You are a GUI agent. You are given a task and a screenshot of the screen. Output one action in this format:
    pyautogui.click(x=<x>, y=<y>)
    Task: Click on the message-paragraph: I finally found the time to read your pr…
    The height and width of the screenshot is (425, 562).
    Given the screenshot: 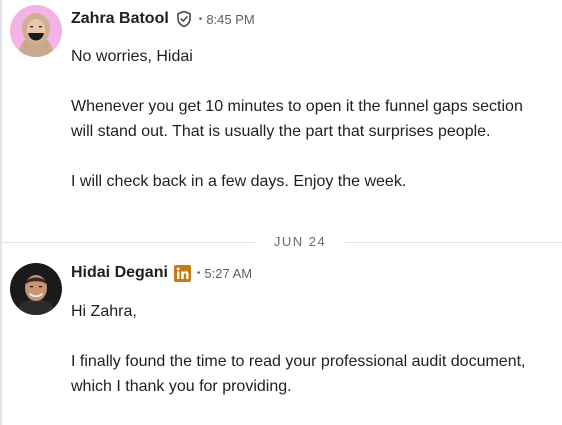 What is the action you would take?
    pyautogui.click(x=298, y=374)
    